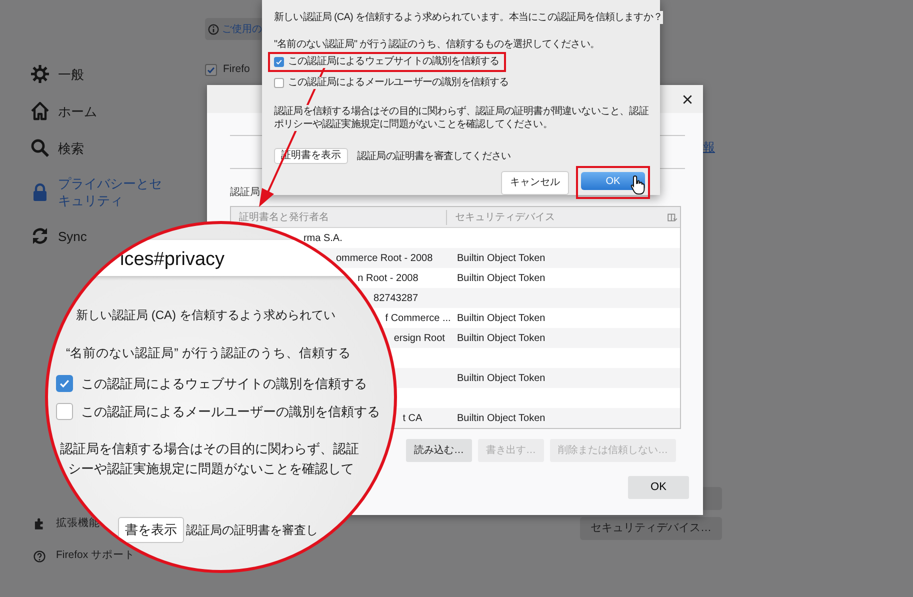 This screenshot has height=597, width=913. Describe the element at coordinates (39, 556) in the screenshot. I see `help-icon` at that location.